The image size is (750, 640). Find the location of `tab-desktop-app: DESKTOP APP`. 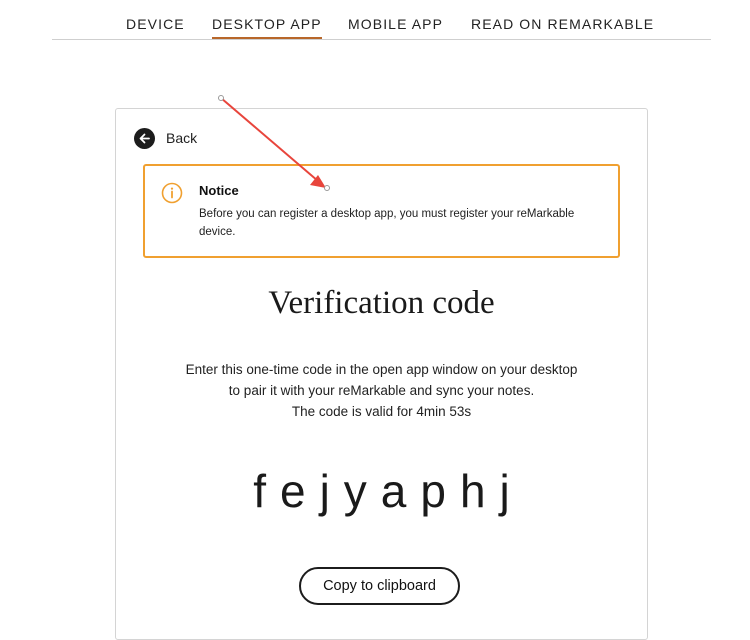

tab-desktop-app: DESKTOP APP is located at coordinates (267, 27).